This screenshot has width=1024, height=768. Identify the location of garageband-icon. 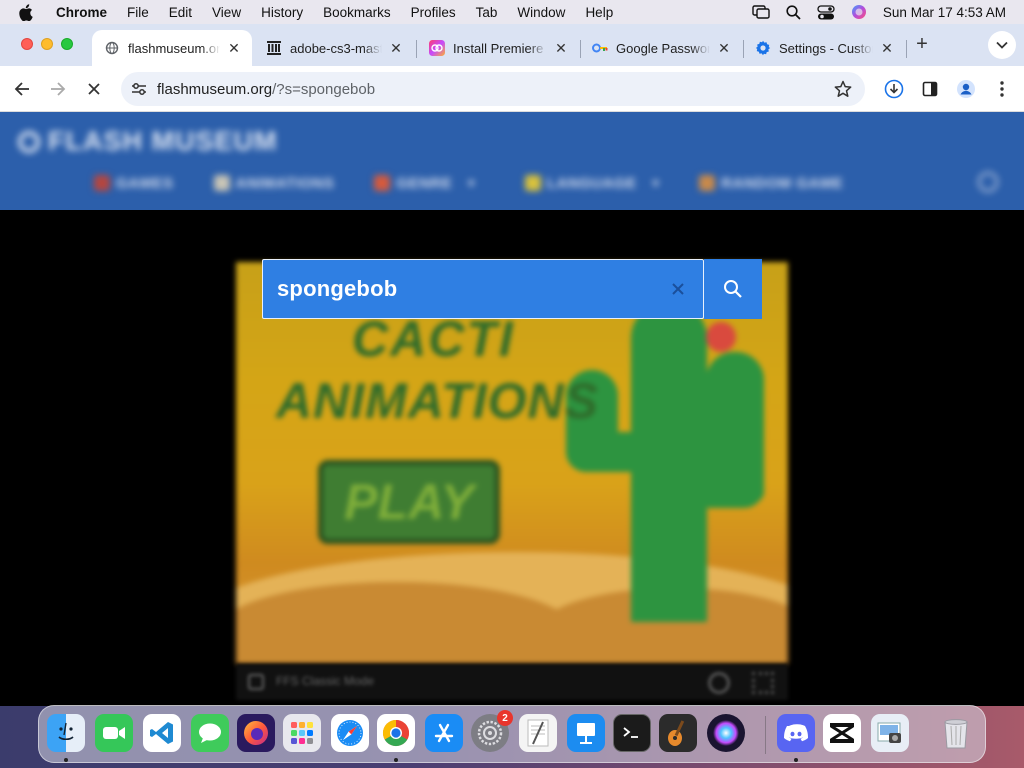
(678, 733).